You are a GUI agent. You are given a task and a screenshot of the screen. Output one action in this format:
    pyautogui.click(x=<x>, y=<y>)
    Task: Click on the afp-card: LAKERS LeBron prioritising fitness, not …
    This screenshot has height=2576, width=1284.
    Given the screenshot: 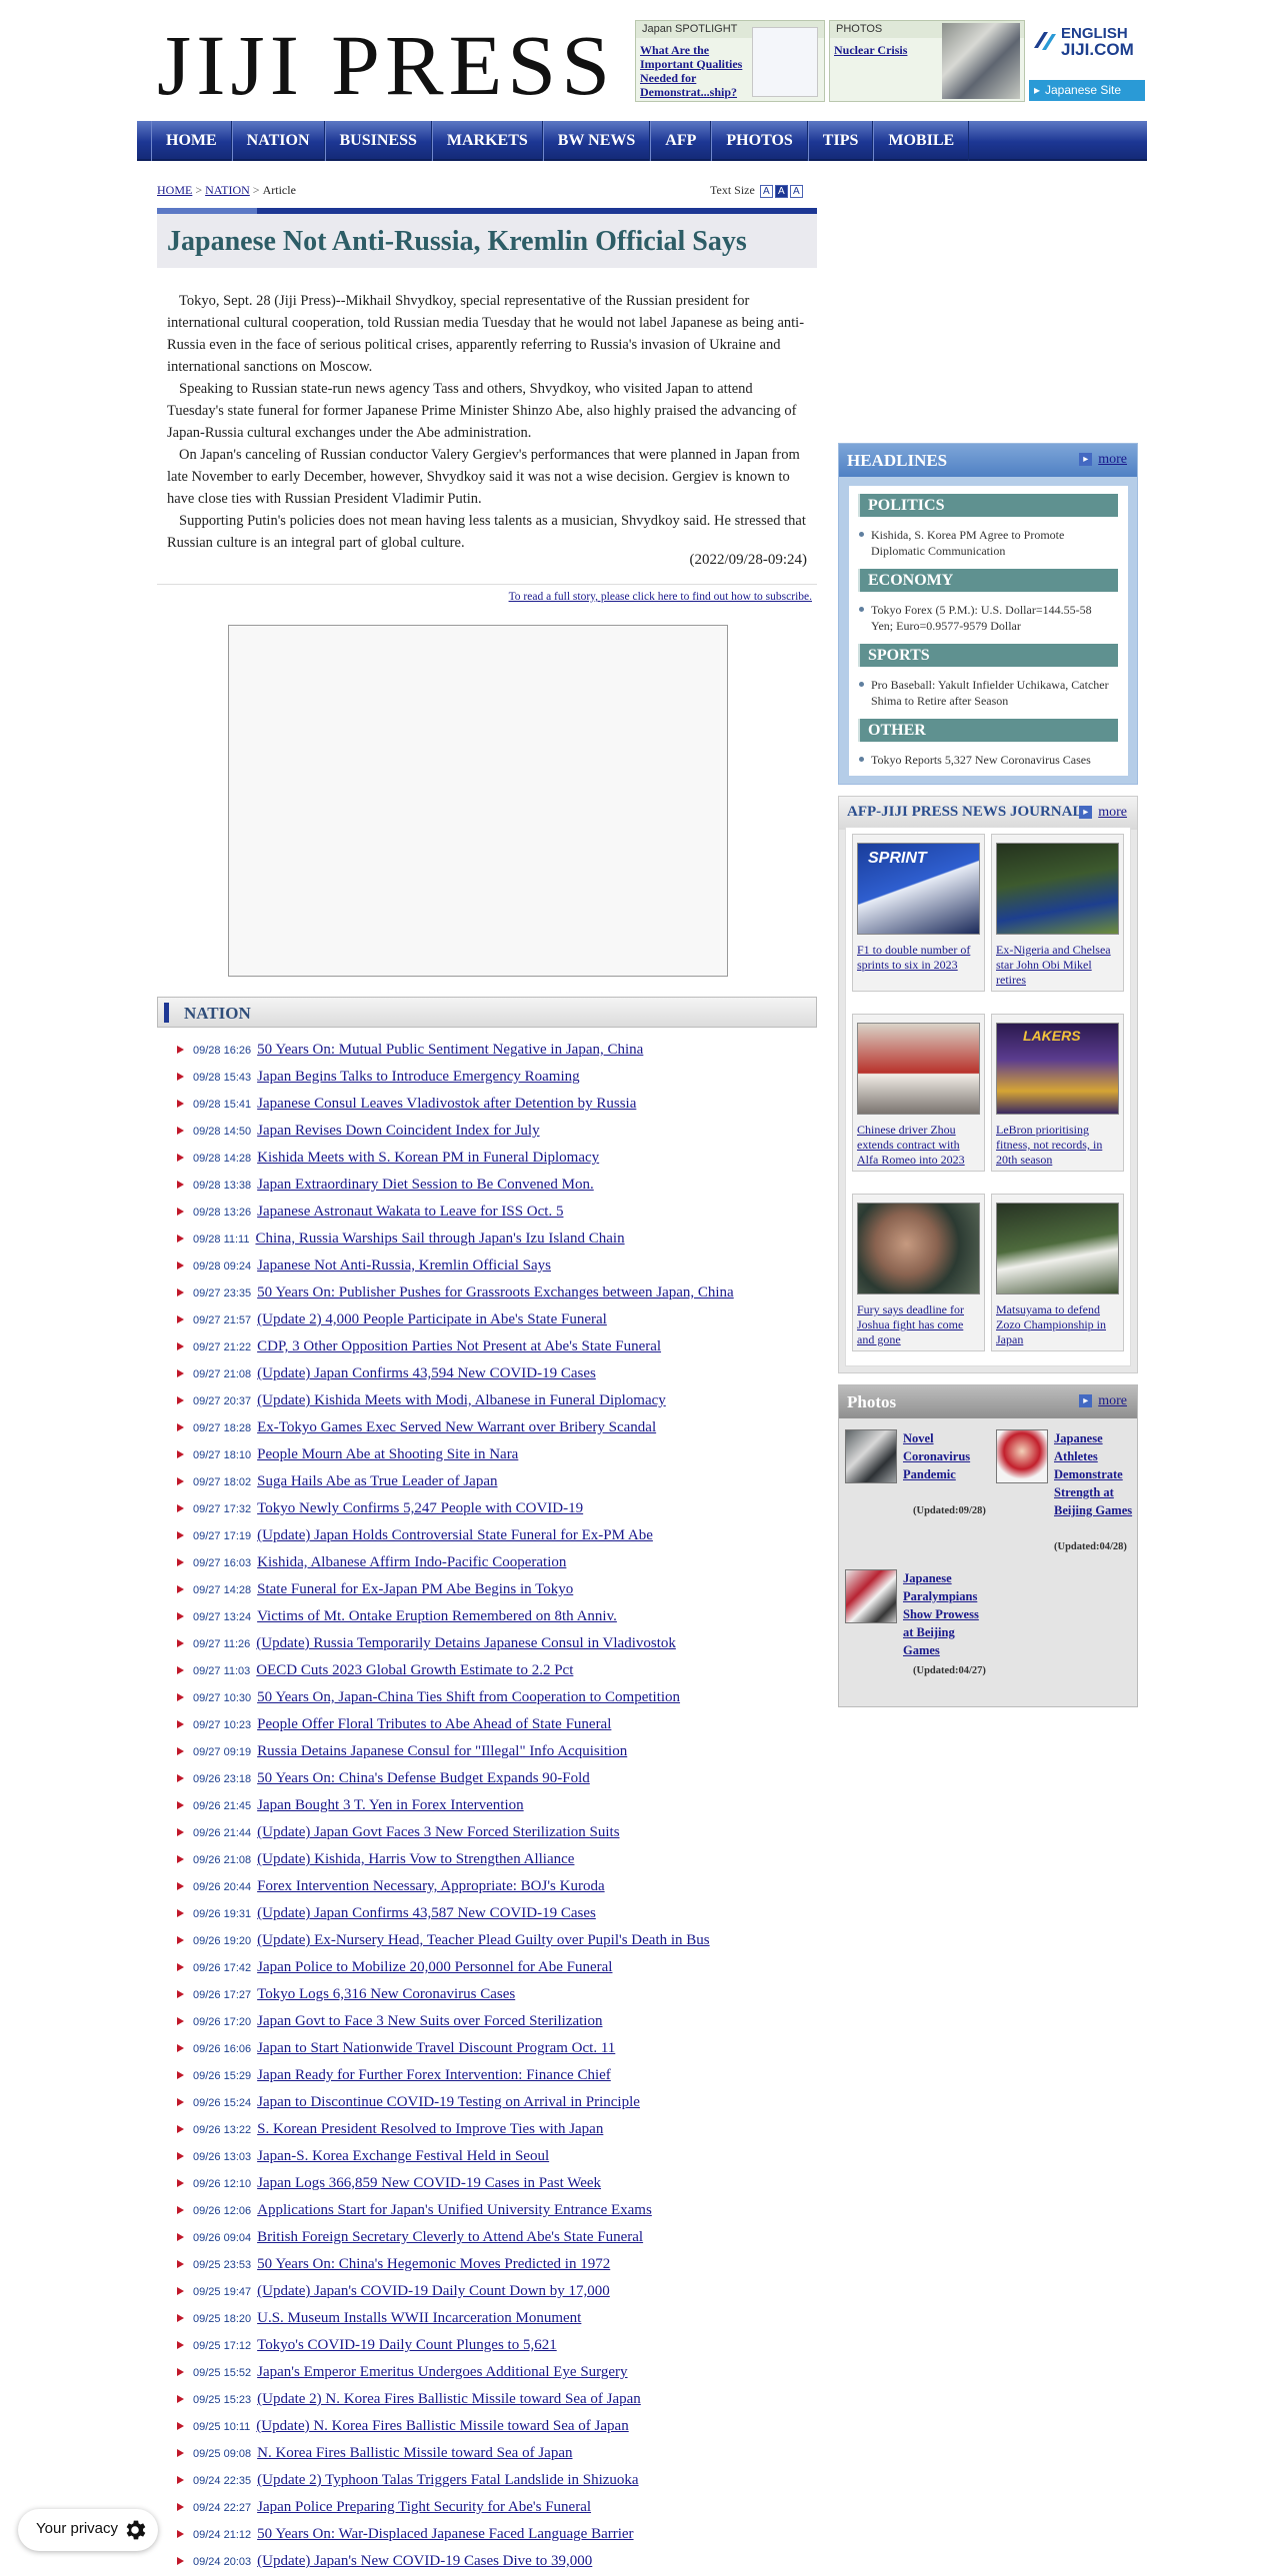 What is the action you would take?
    pyautogui.click(x=1057, y=1093)
    